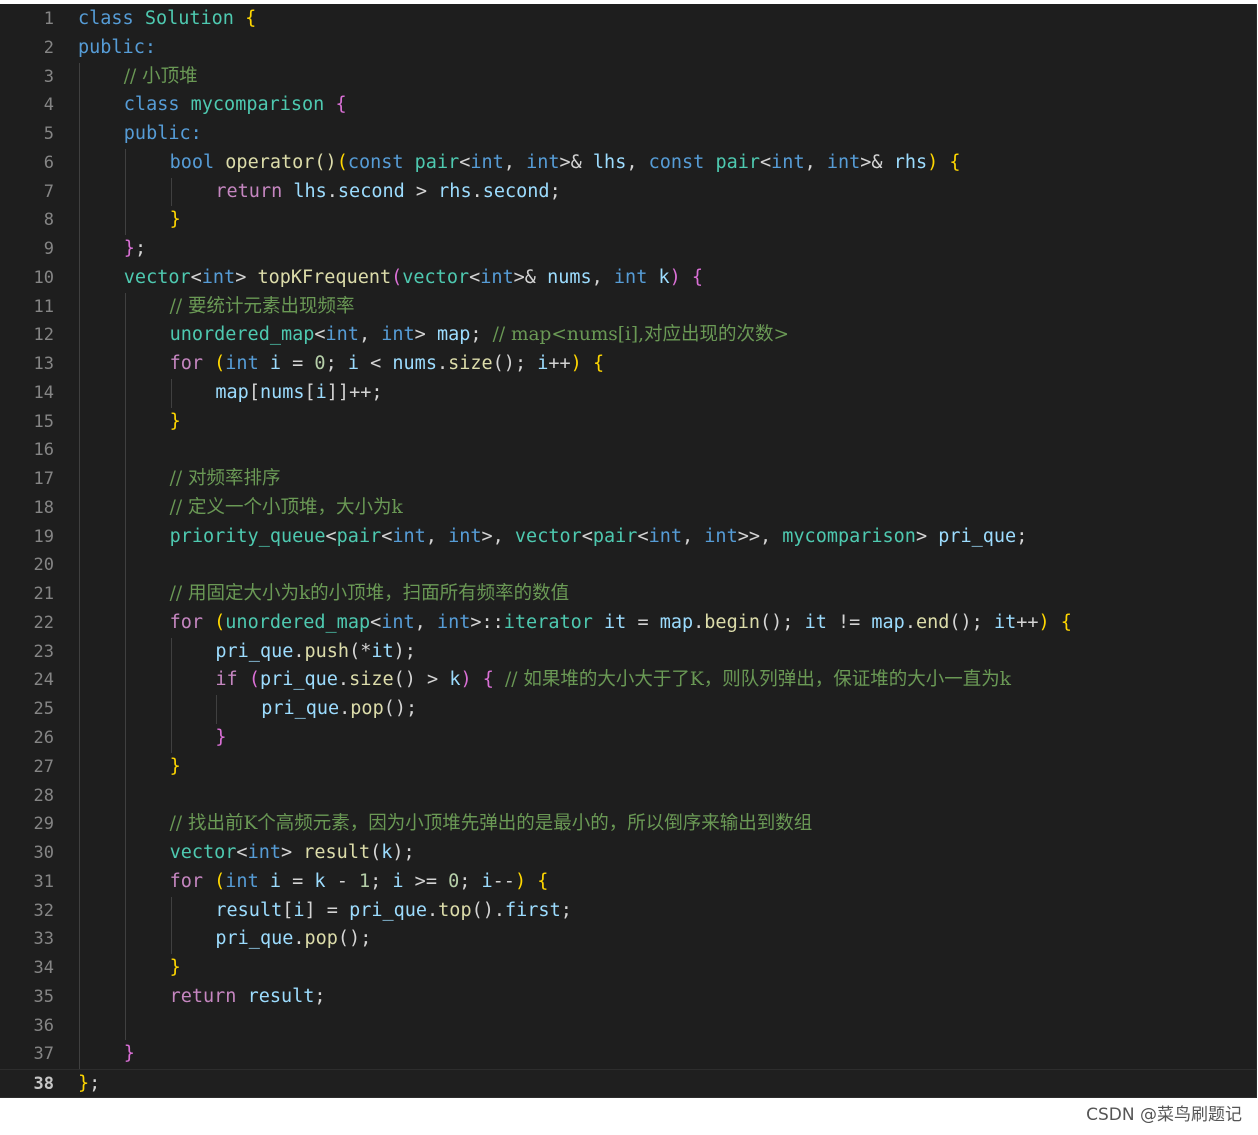  I want to click on code-line: 20, so click(628, 565).